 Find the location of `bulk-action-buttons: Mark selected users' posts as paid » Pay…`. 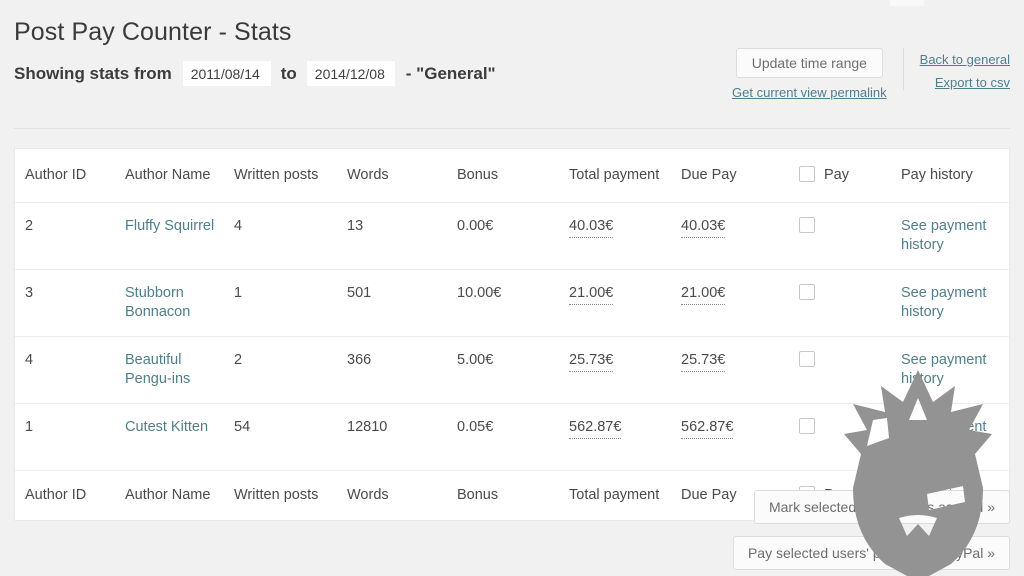

bulk-action-buttons: Mark selected users' posts as paid » Pay… is located at coordinates (871, 530).